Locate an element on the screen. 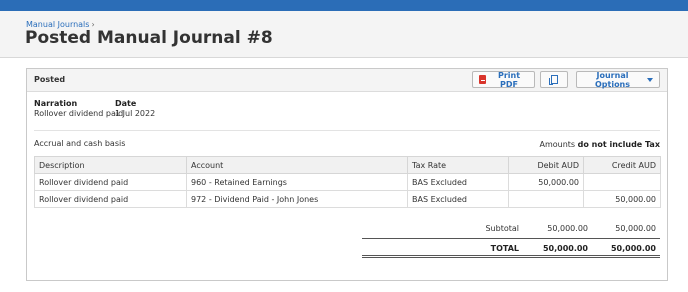  narration-label: Narration is located at coordinates (56, 103).